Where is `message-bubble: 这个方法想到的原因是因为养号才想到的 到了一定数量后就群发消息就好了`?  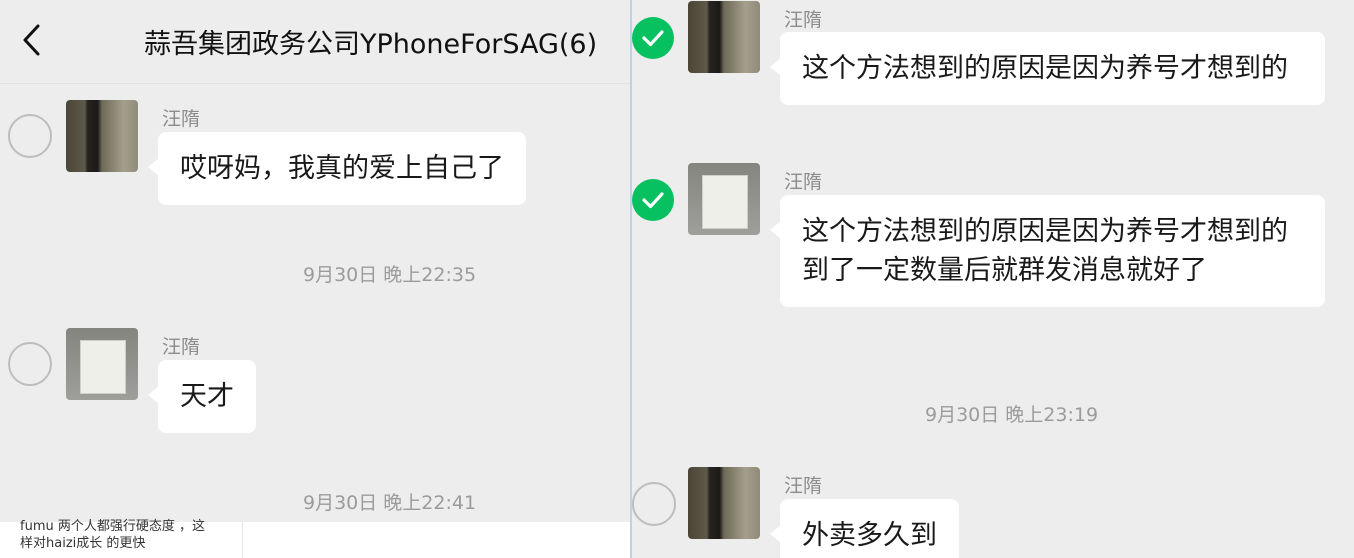 message-bubble: 这个方法想到的原因是因为养号才想到的 到了一定数量后就群发消息就好了 is located at coordinates (1047, 251).